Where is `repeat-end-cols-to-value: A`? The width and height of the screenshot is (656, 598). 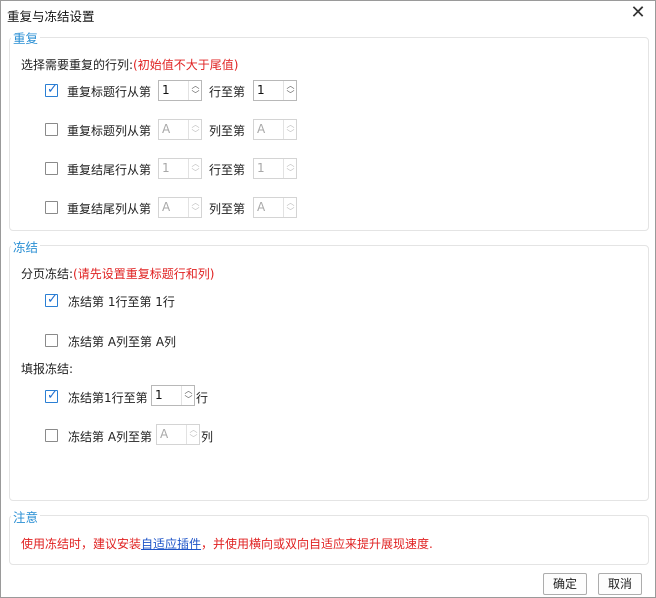
repeat-end-cols-to-value: A is located at coordinates (261, 207).